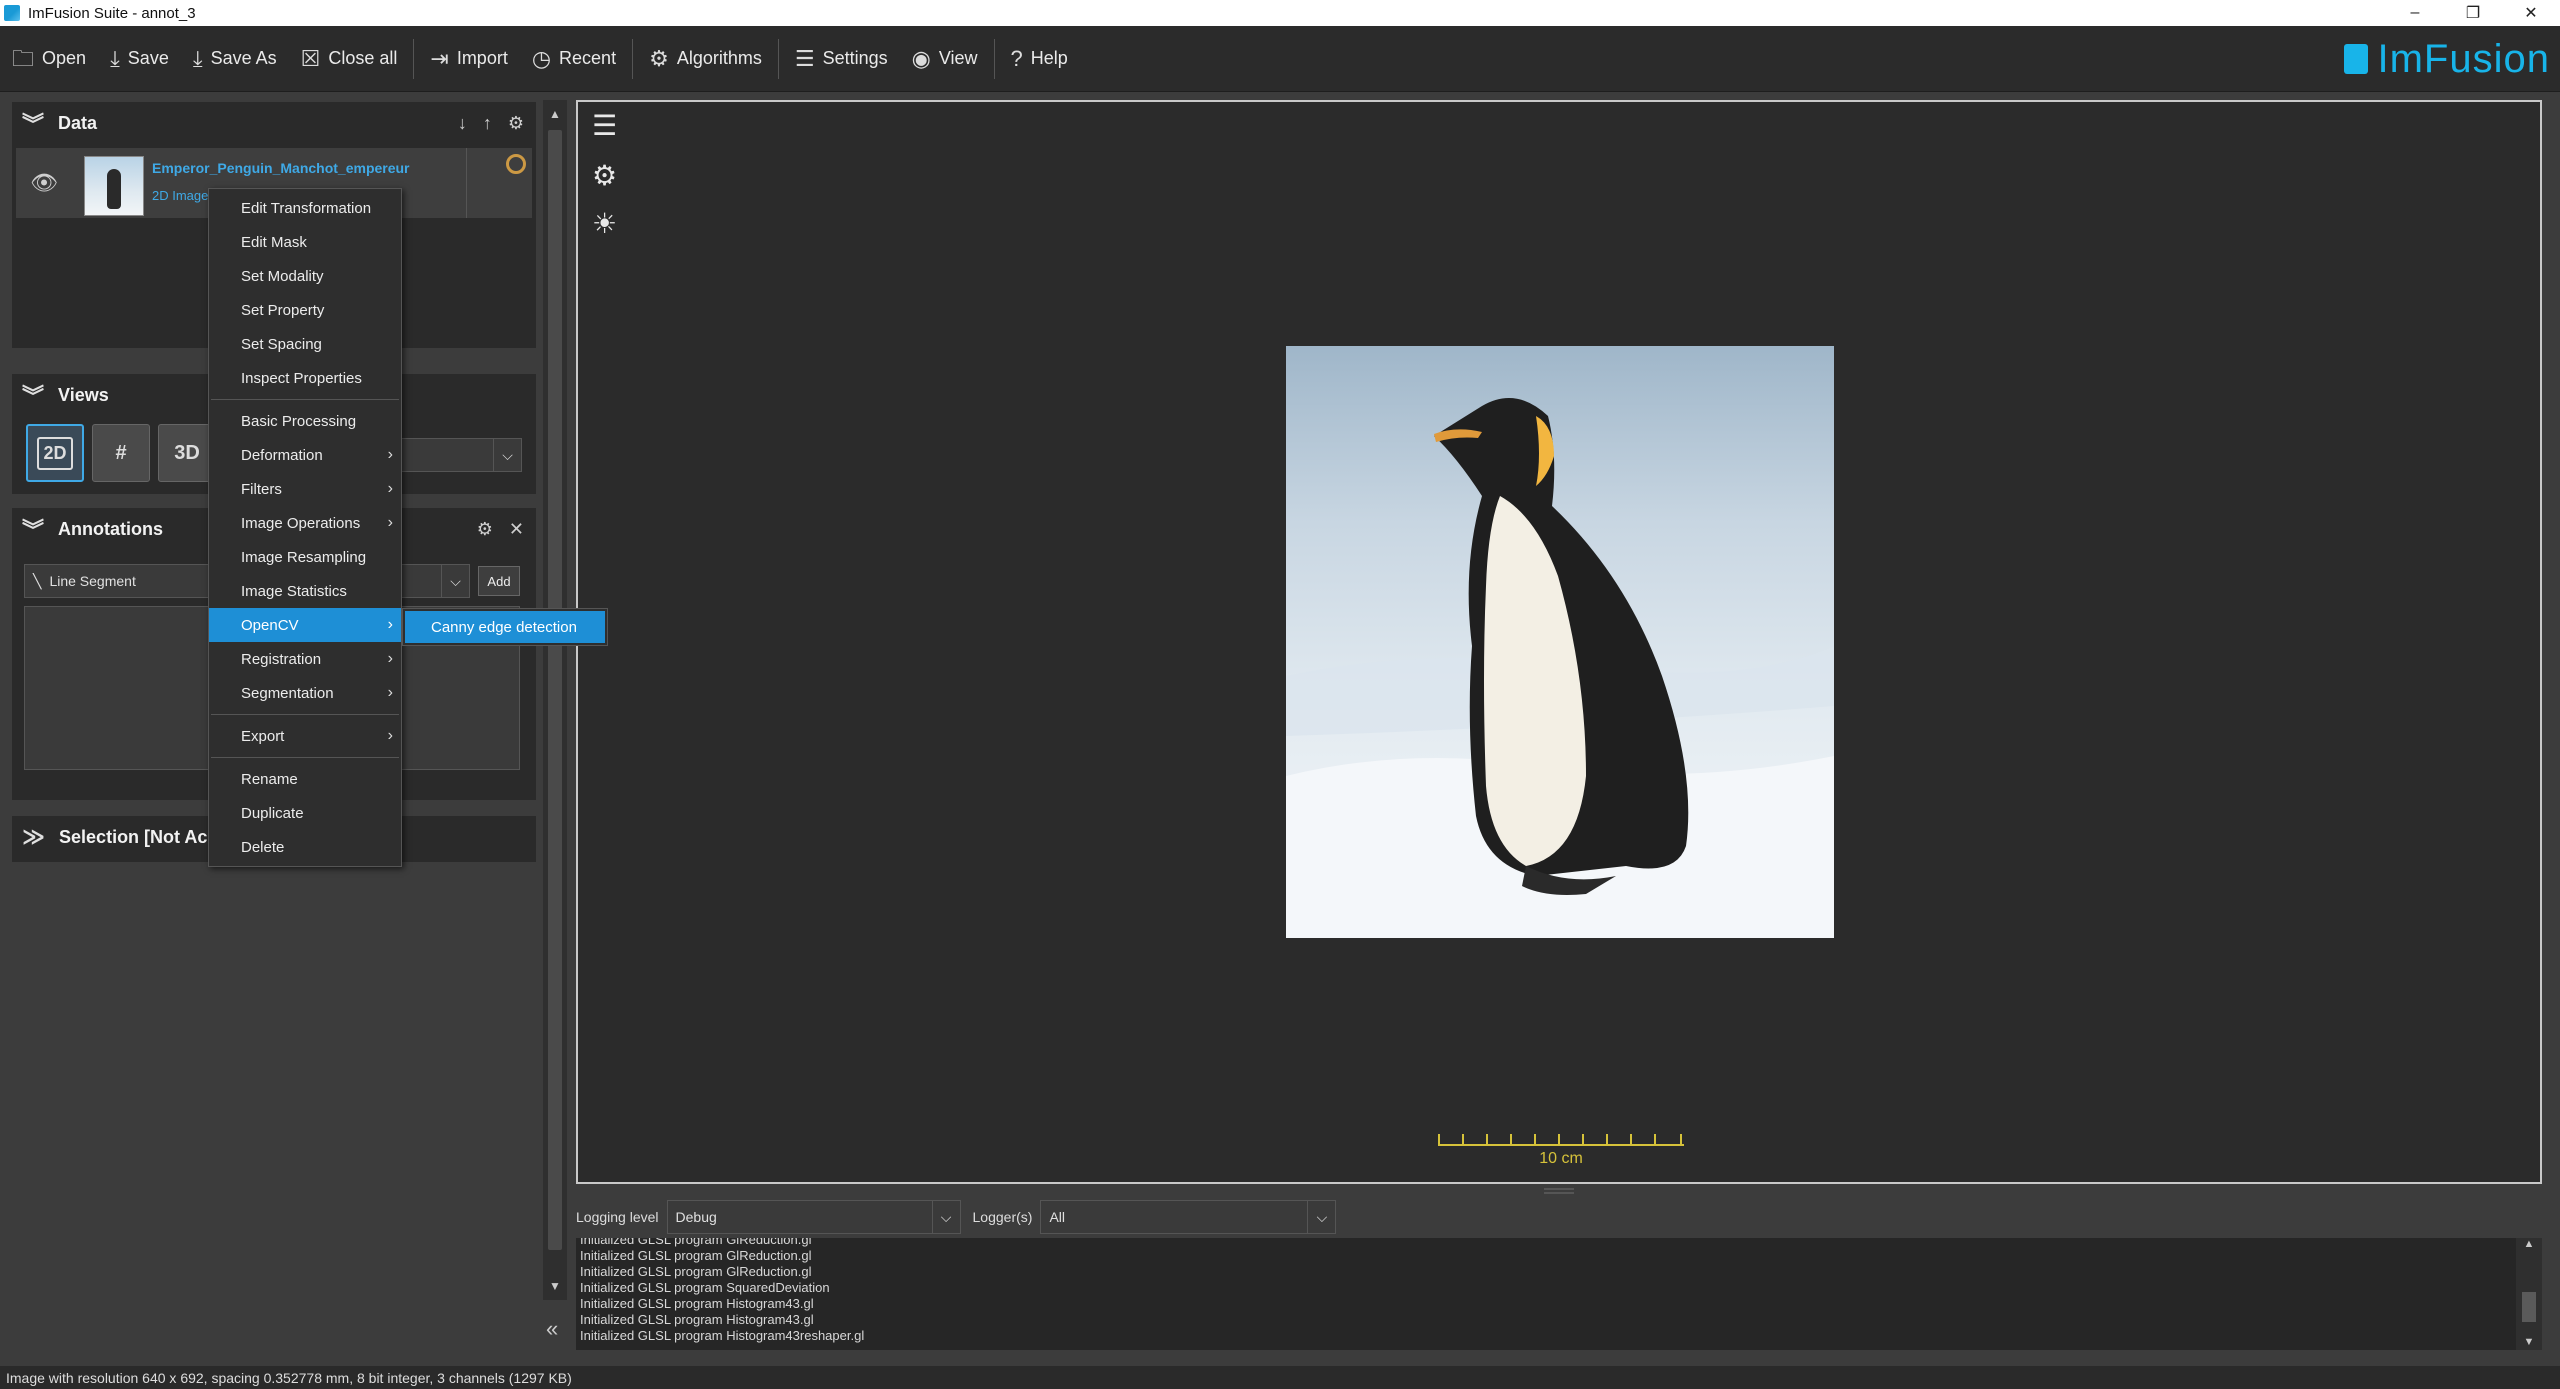  What do you see at coordinates (305, 813) in the screenshot?
I see `menu-item-duplicate: Duplicate` at bounding box center [305, 813].